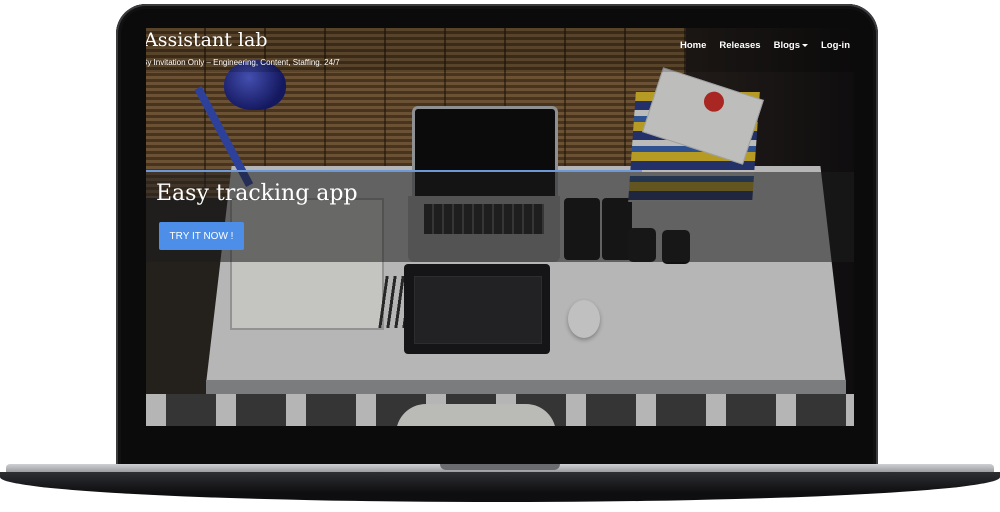 This screenshot has width=1000, height=512. Describe the element at coordinates (500, 487) in the screenshot. I see `laptop-base-body` at that location.